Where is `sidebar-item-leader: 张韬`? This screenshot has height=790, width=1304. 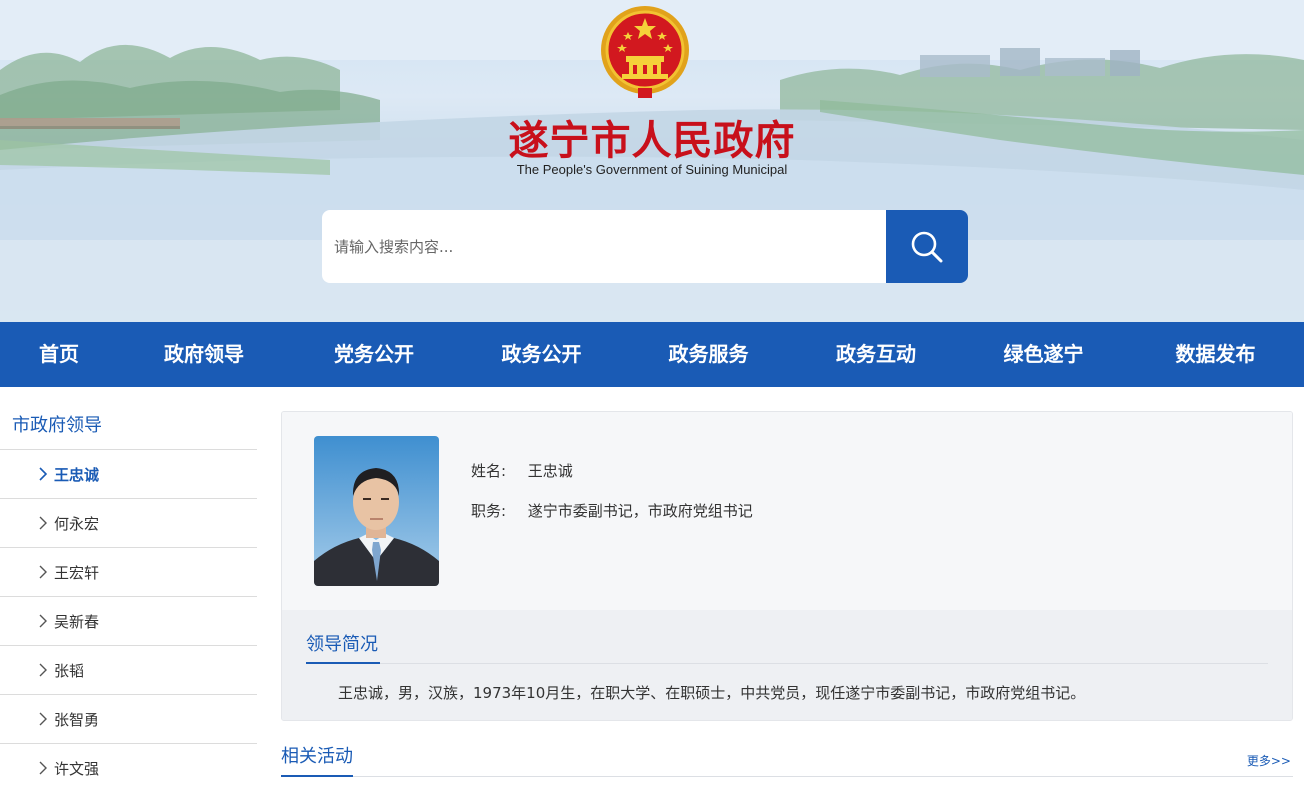 sidebar-item-leader: 张韬 is located at coordinates (128, 670).